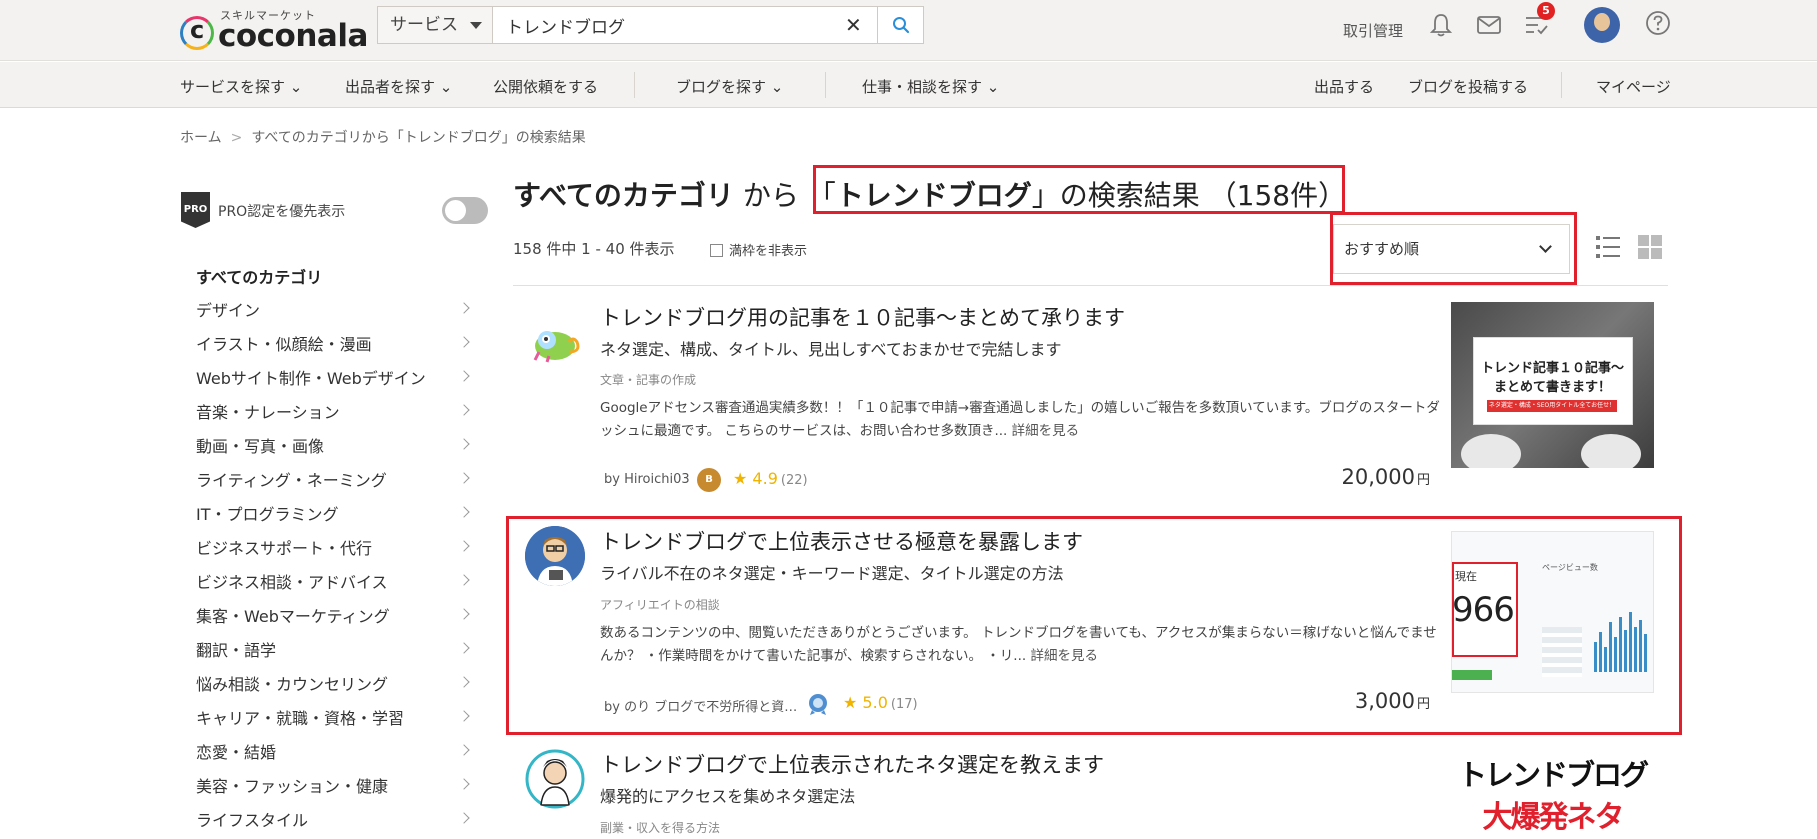  Describe the element at coordinates (728, 796) in the screenshot. I see `service-subtitle: 爆発的にアクセスを集めネタ選定法` at that location.